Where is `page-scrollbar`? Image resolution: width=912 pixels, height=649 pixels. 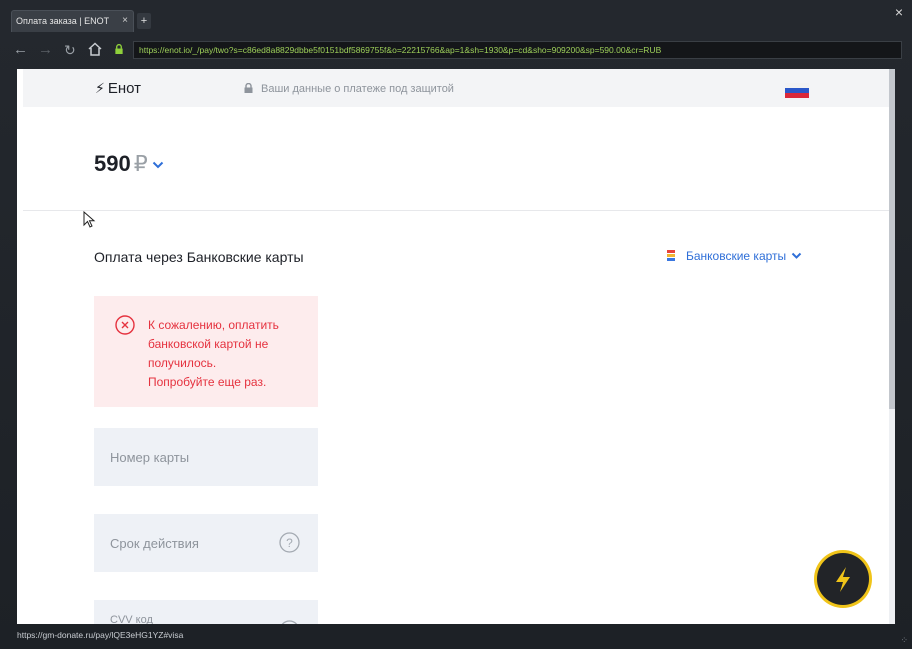
page-scrollbar is located at coordinates (892, 346).